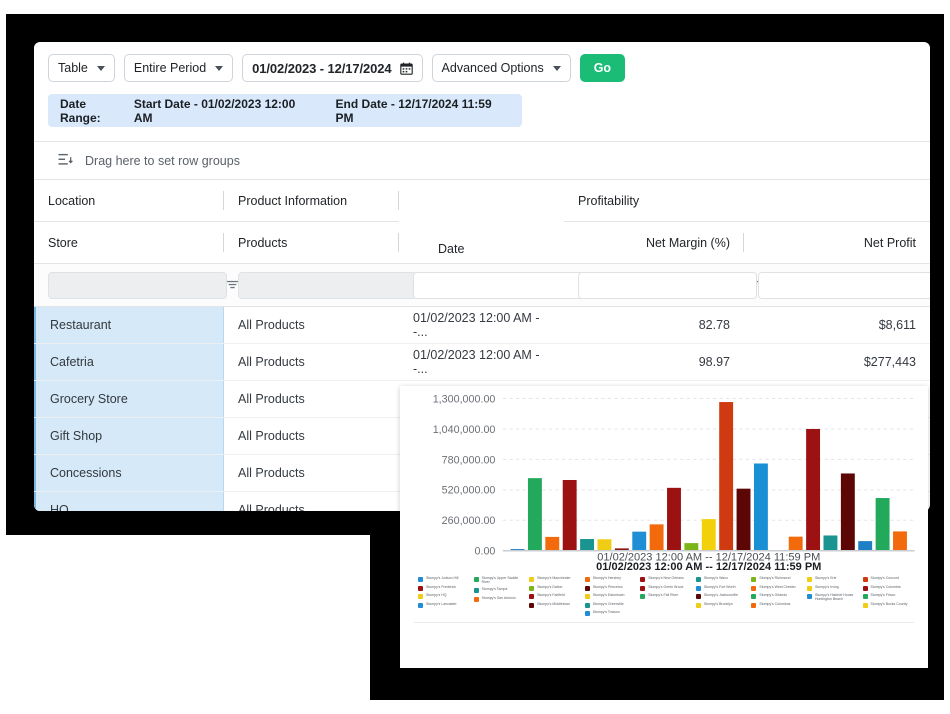  Describe the element at coordinates (666, 588) in the screenshot. I see `legend-item: Stumpy's Green Brook` at that location.